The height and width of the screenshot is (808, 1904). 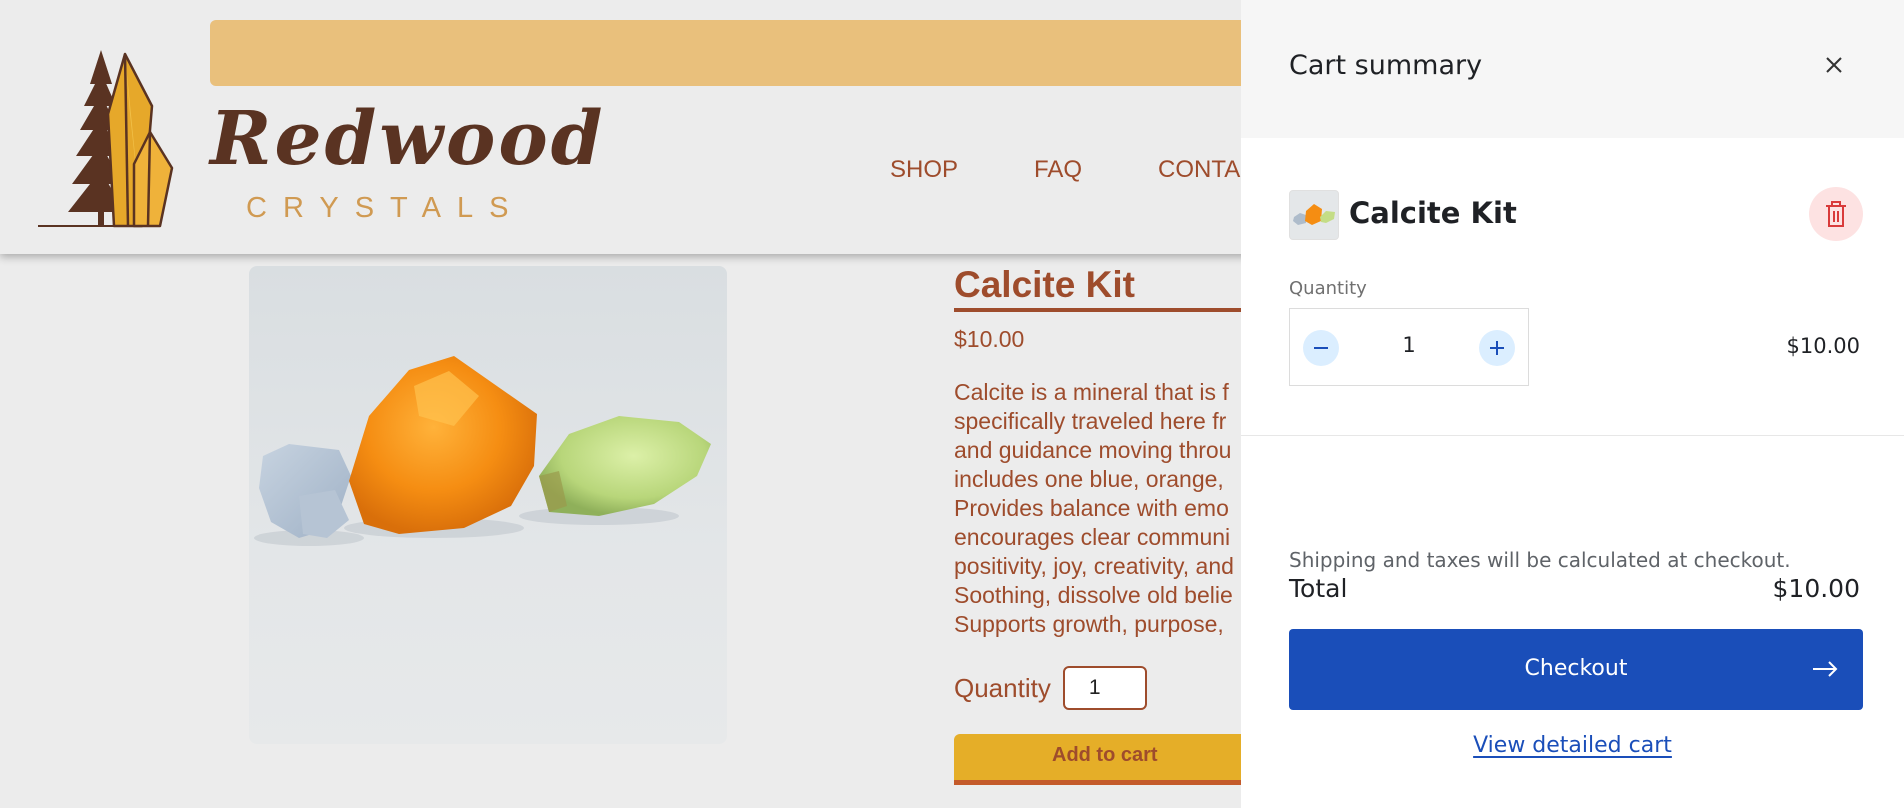 What do you see at coordinates (1091, 508) in the screenshot?
I see `description-line: Provides balance with emo` at bounding box center [1091, 508].